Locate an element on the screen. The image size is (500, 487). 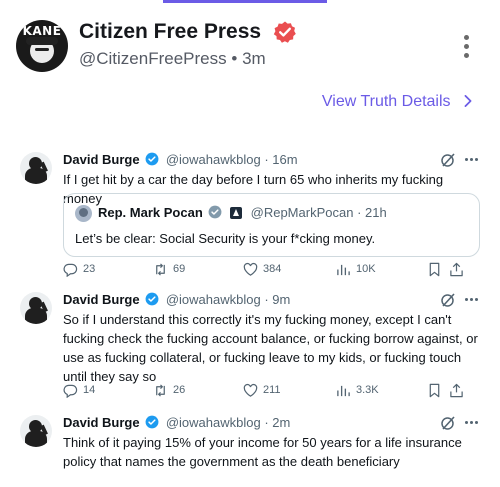
like-count: 384 is located at coordinates (272, 269).